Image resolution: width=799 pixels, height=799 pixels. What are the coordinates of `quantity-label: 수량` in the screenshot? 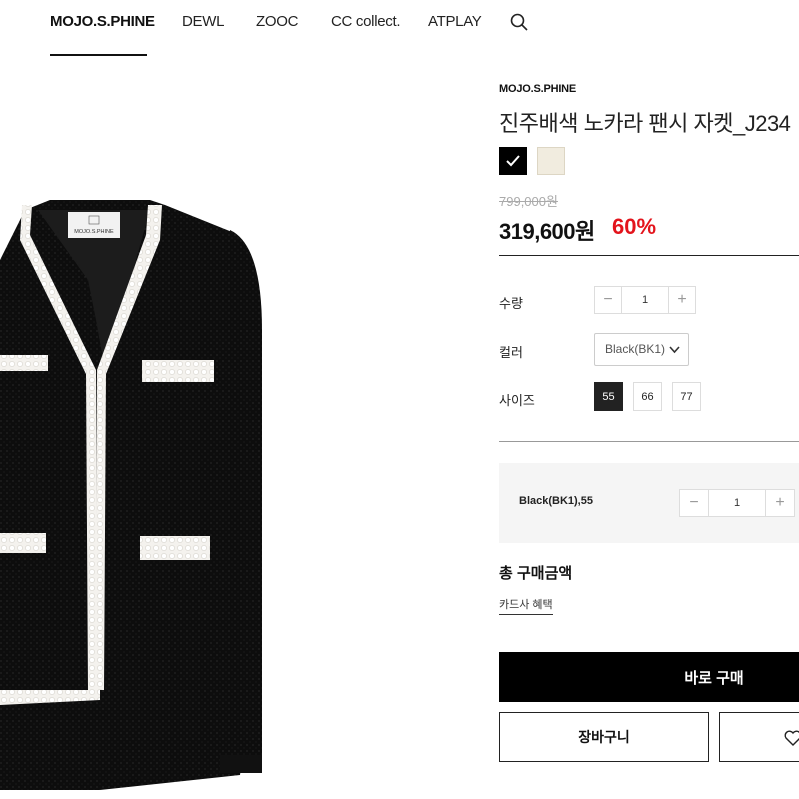 It's located at (511, 303).